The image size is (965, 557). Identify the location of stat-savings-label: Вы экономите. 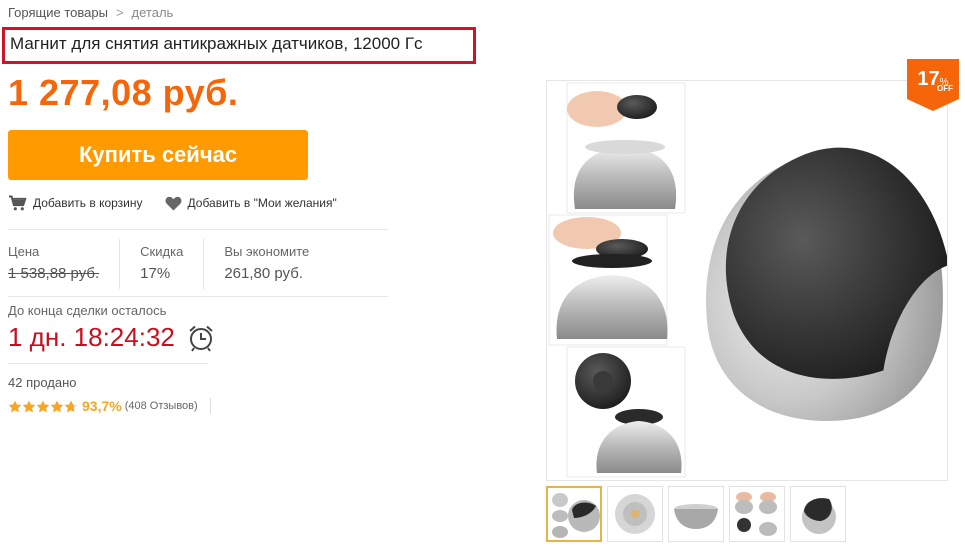
(267, 251).